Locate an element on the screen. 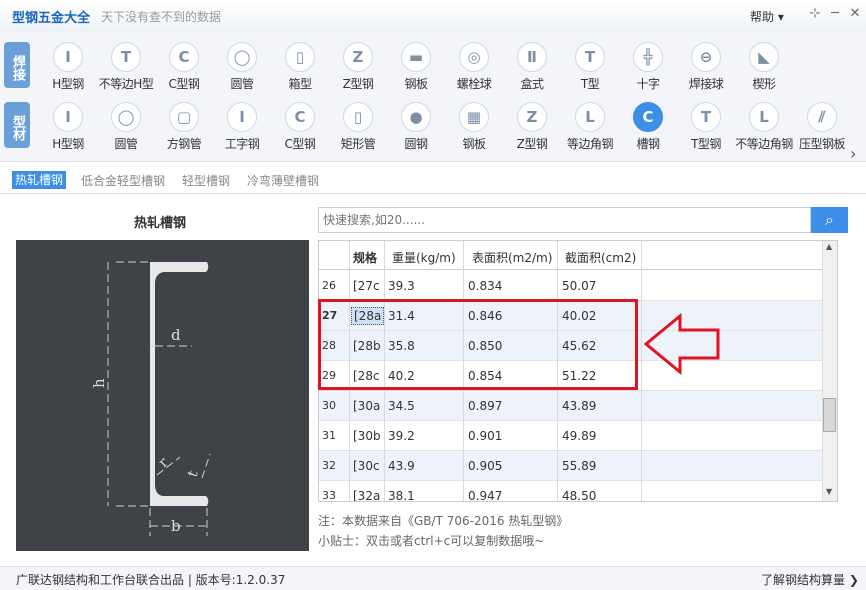 Image resolution: width=866 pixels, height=590 pixels. cell-weight: 34.5 is located at coordinates (401, 406).